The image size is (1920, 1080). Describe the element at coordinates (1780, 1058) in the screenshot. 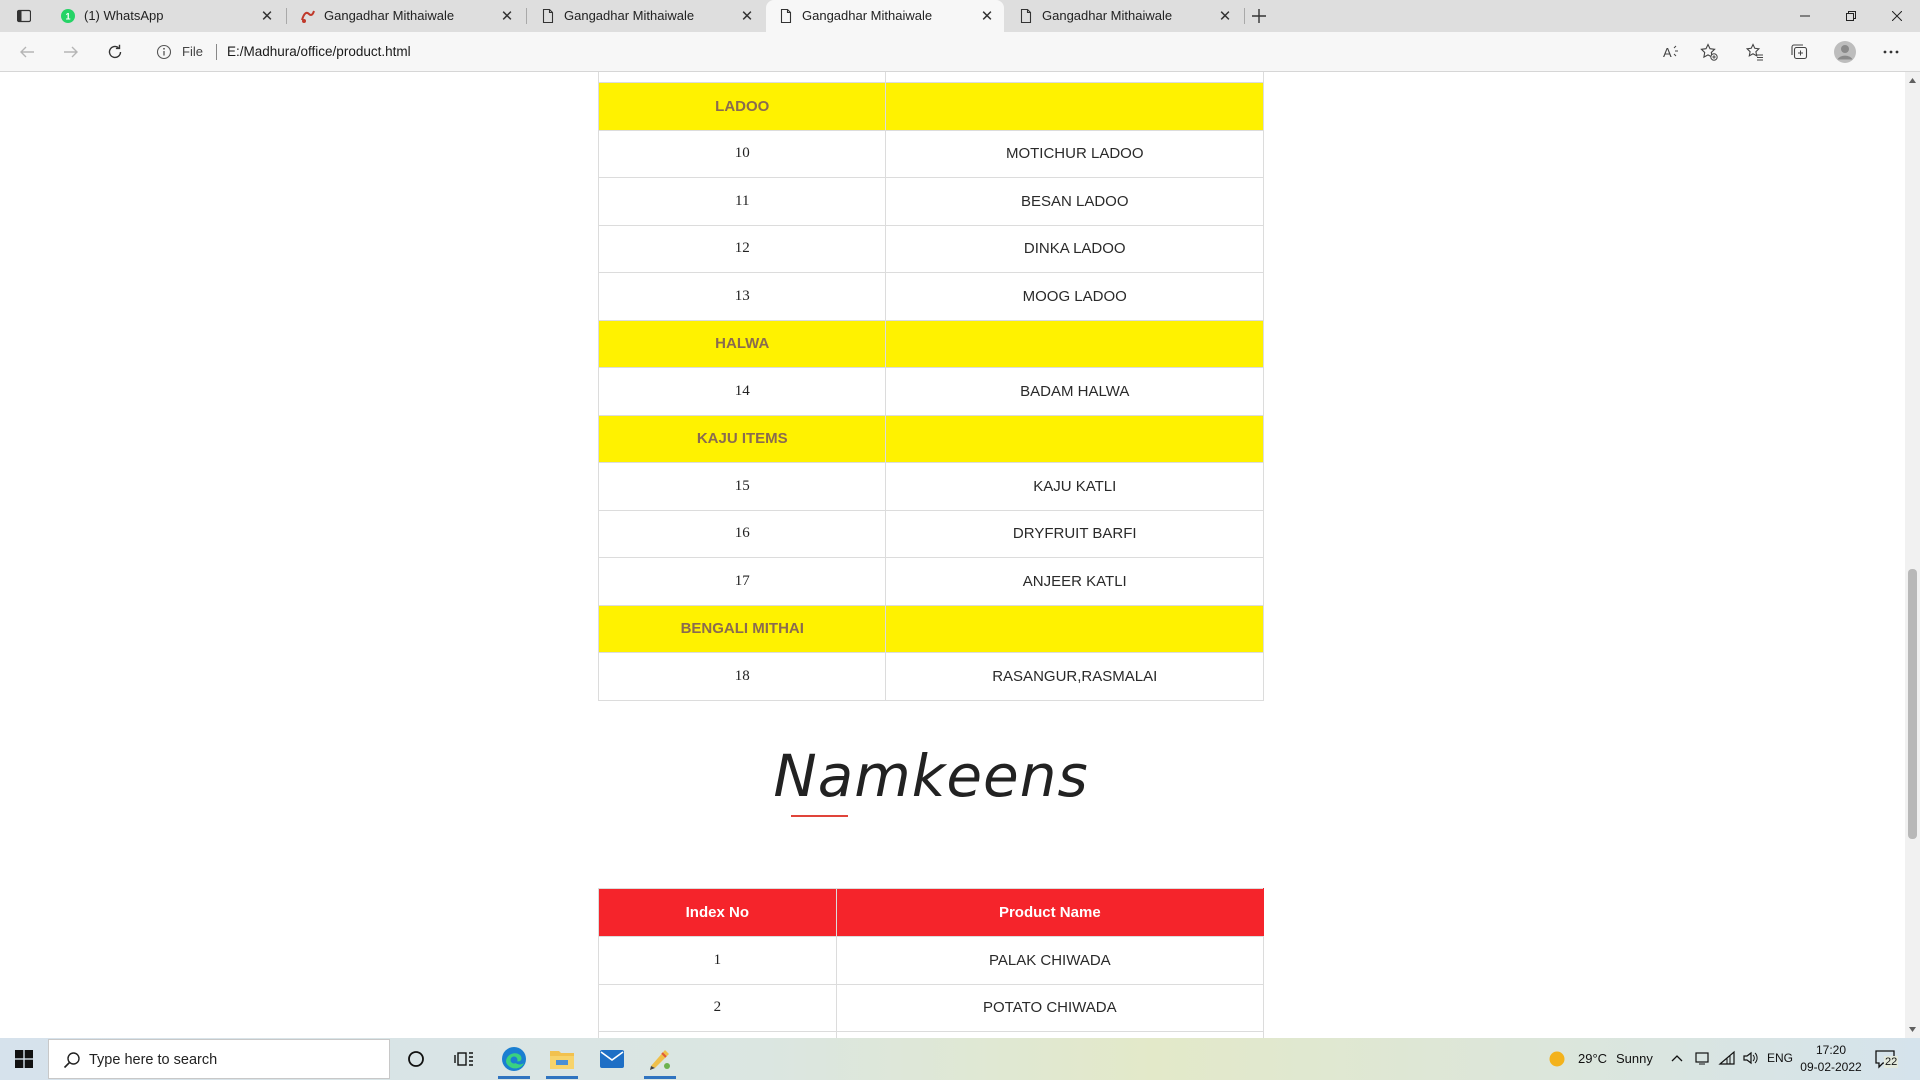

I see `language-indicator: ENG` at that location.